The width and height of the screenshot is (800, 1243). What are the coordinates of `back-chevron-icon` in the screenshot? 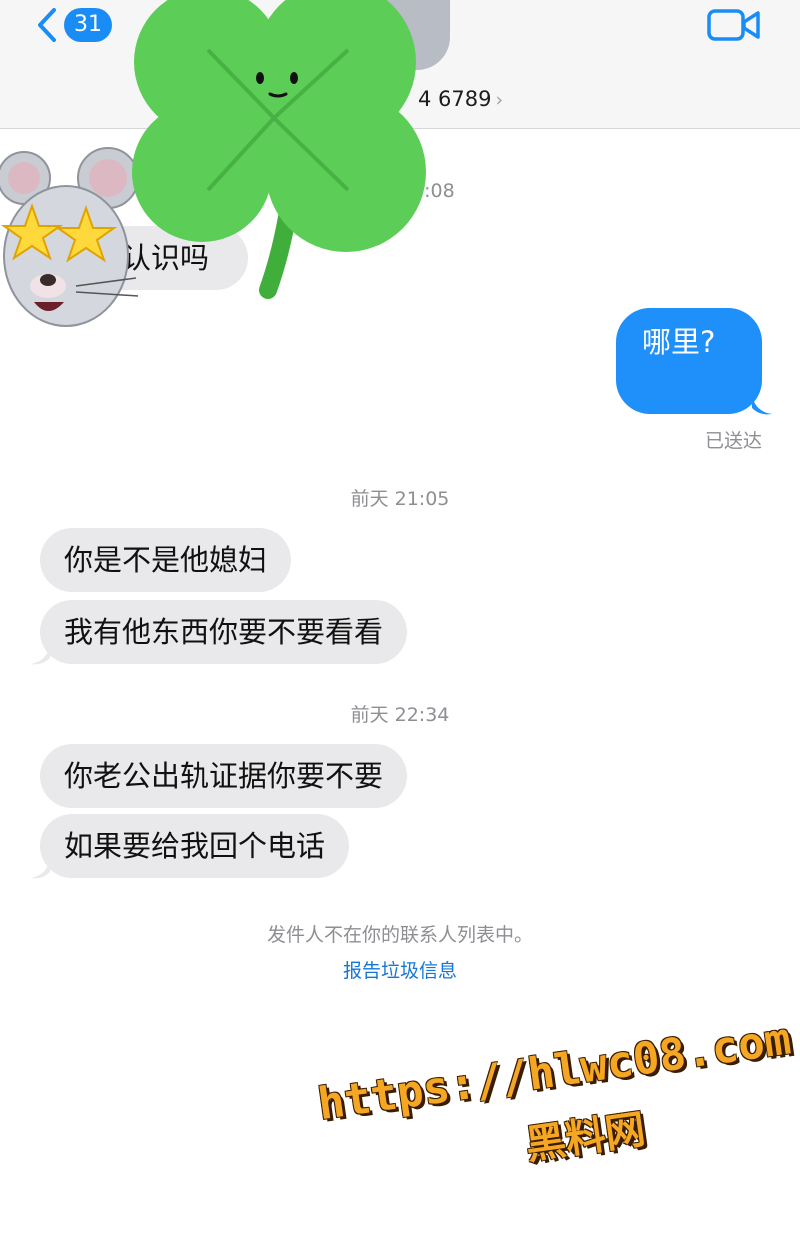 It's located at (47, 25).